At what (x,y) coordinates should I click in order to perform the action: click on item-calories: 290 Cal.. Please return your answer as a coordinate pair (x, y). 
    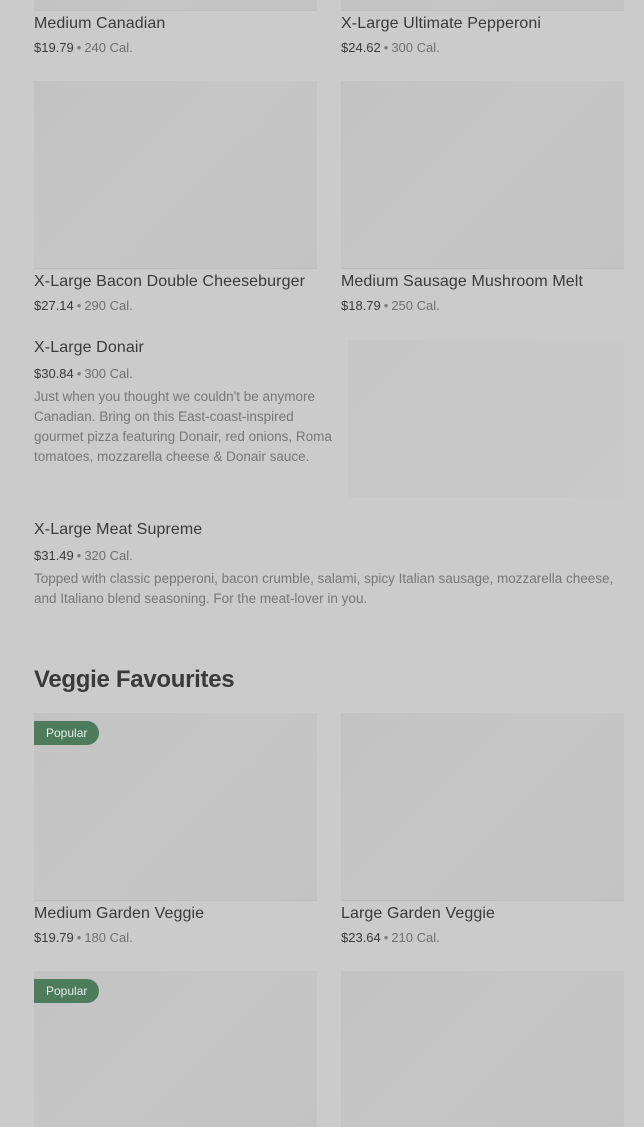
    Looking at the image, I should click on (108, 305).